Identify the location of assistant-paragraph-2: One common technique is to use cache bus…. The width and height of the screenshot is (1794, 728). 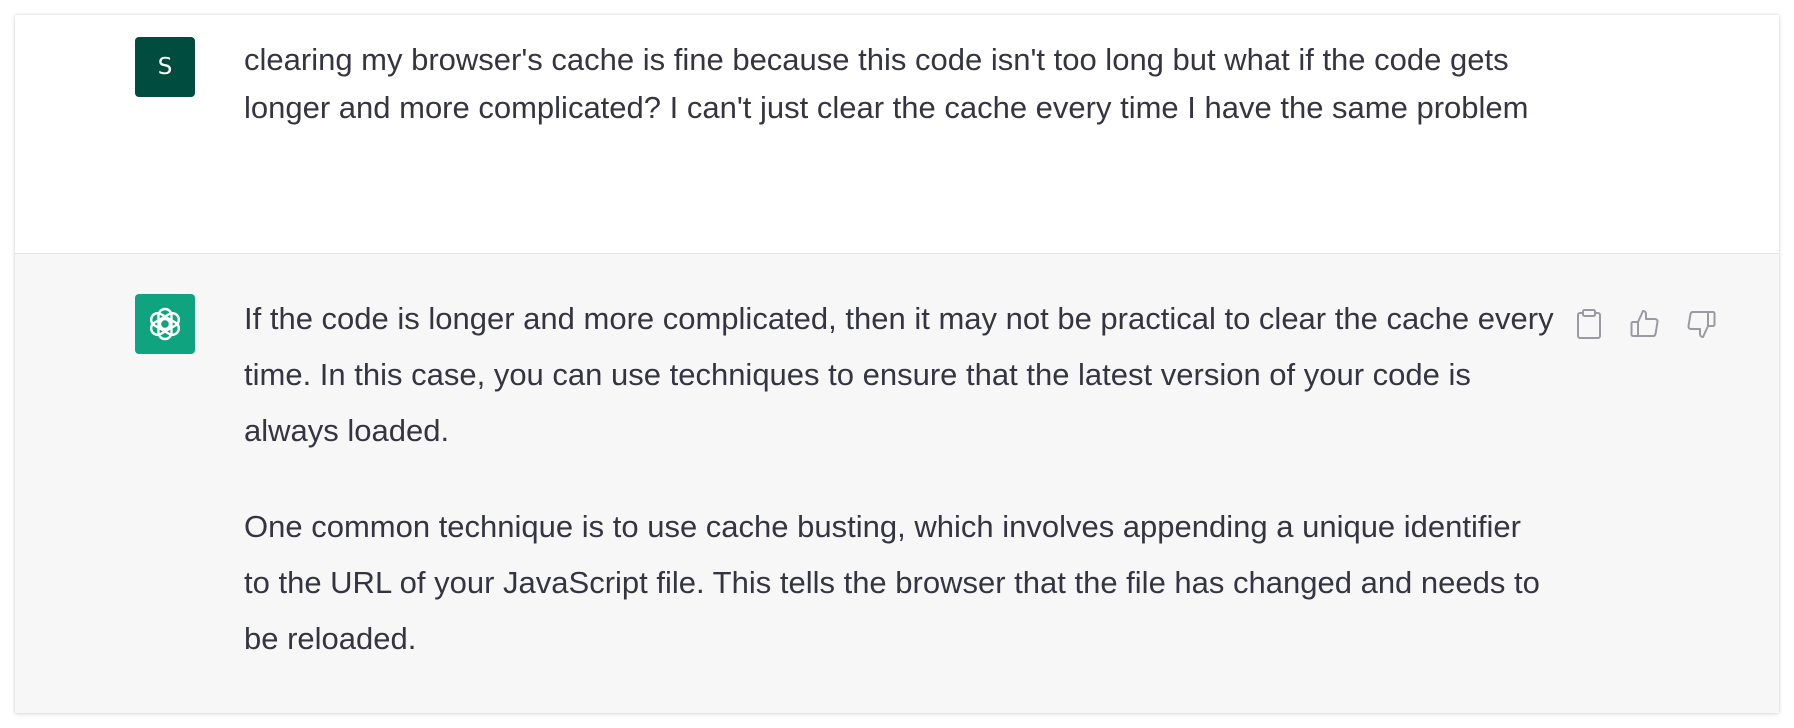
(892, 582).